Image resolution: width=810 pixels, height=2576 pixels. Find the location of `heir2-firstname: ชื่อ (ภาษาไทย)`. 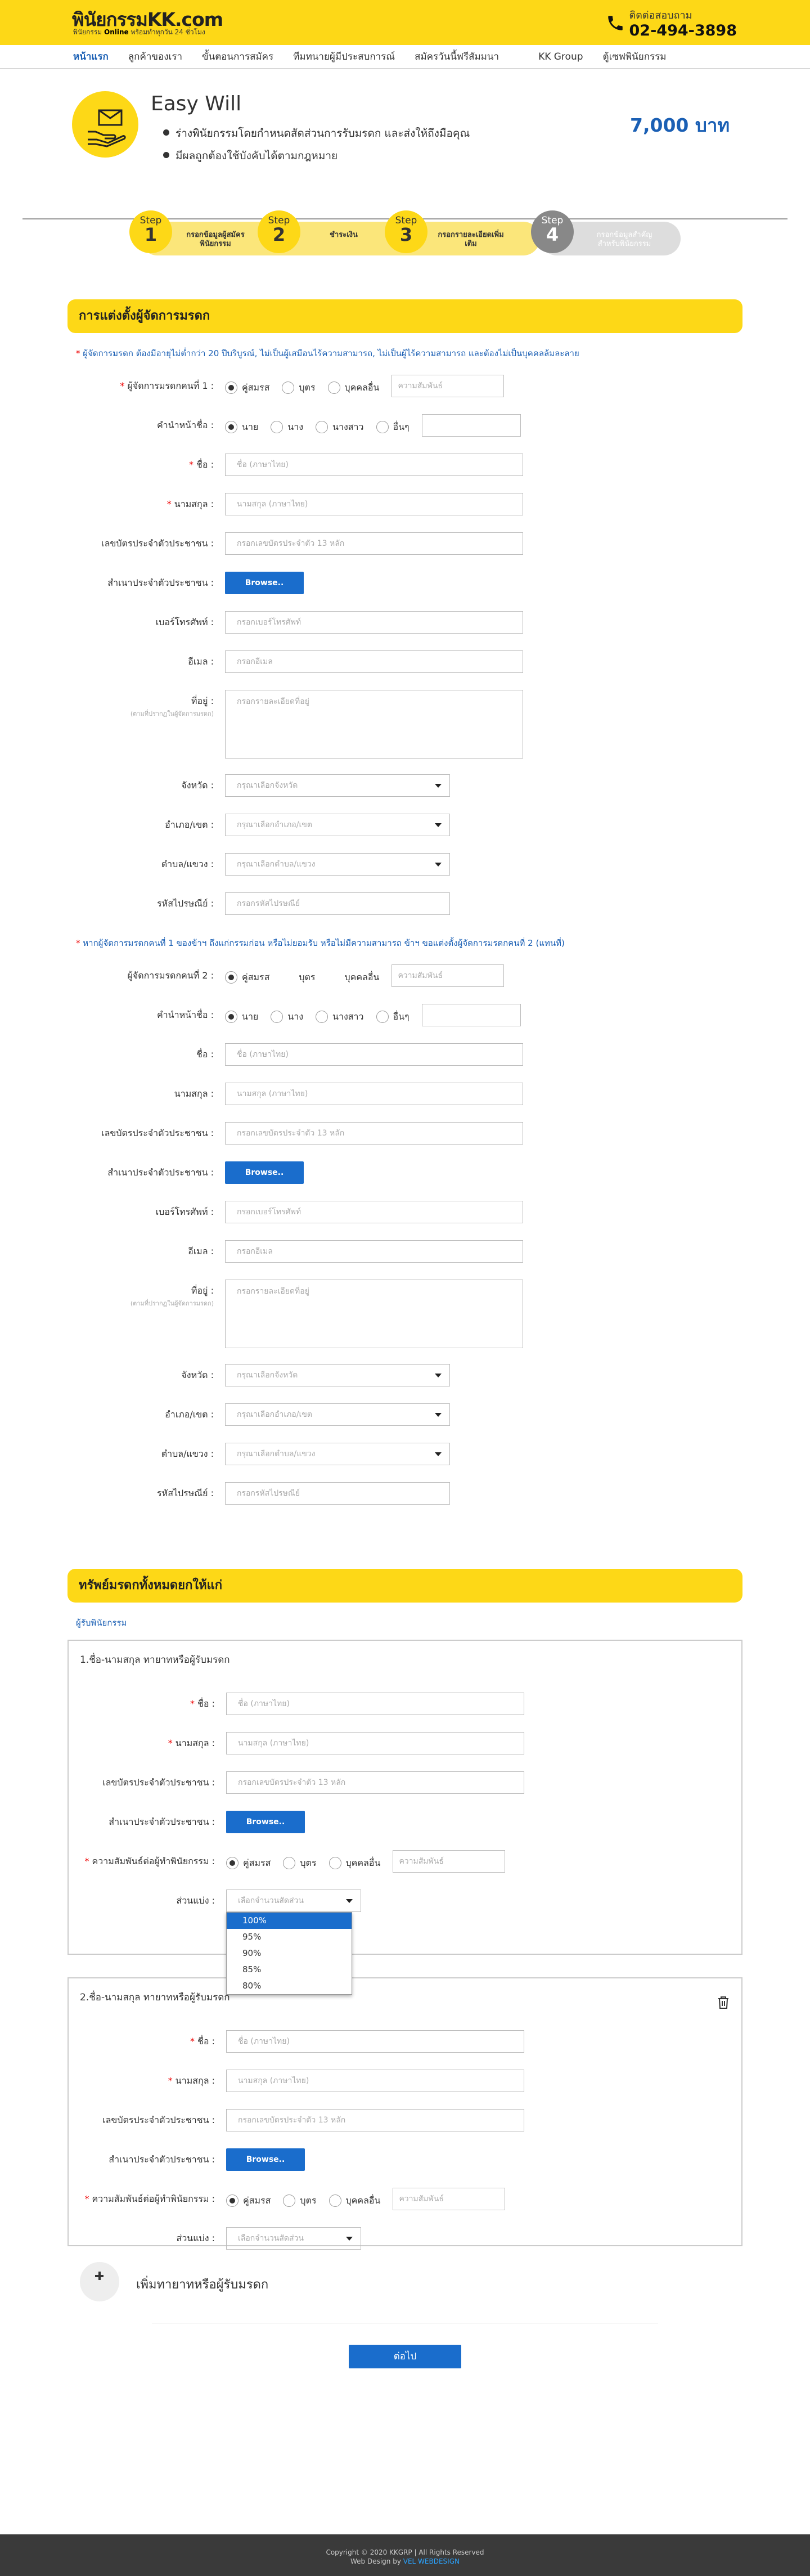

heir2-firstname: ชื่อ (ภาษาไทย) is located at coordinates (375, 2041).